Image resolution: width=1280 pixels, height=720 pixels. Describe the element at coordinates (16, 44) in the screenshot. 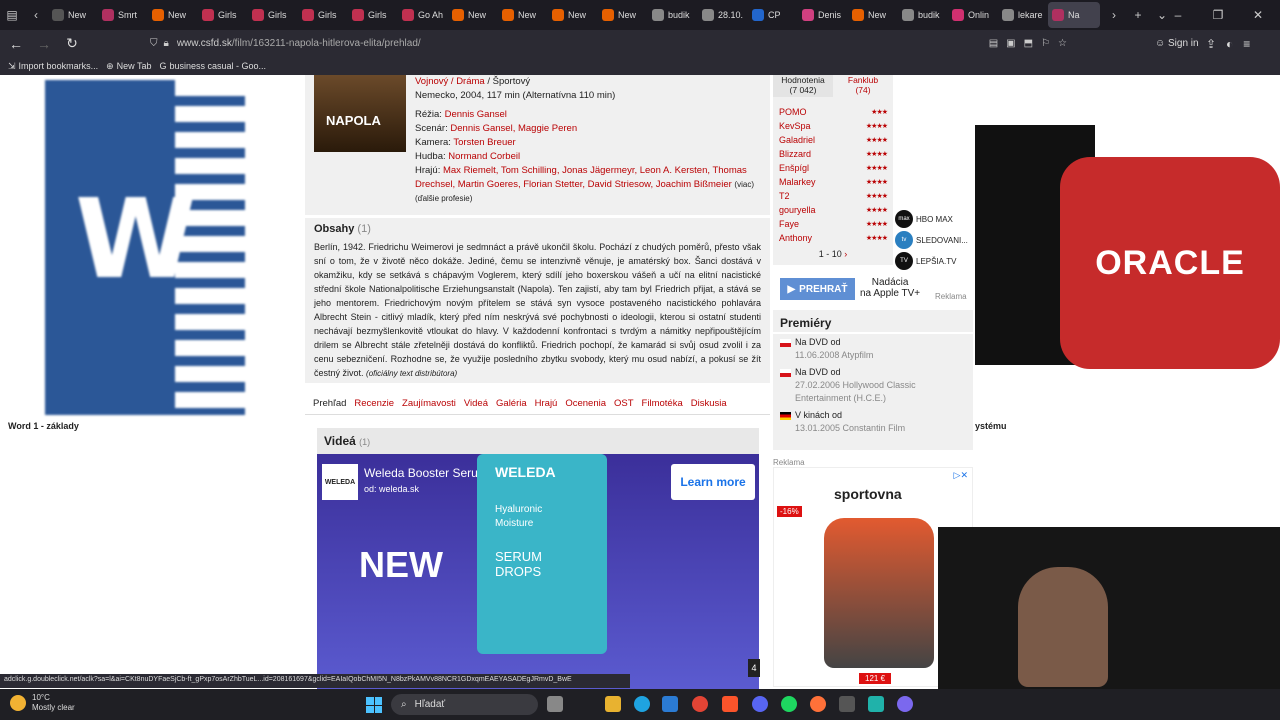

I see `back-icon: ←` at that location.